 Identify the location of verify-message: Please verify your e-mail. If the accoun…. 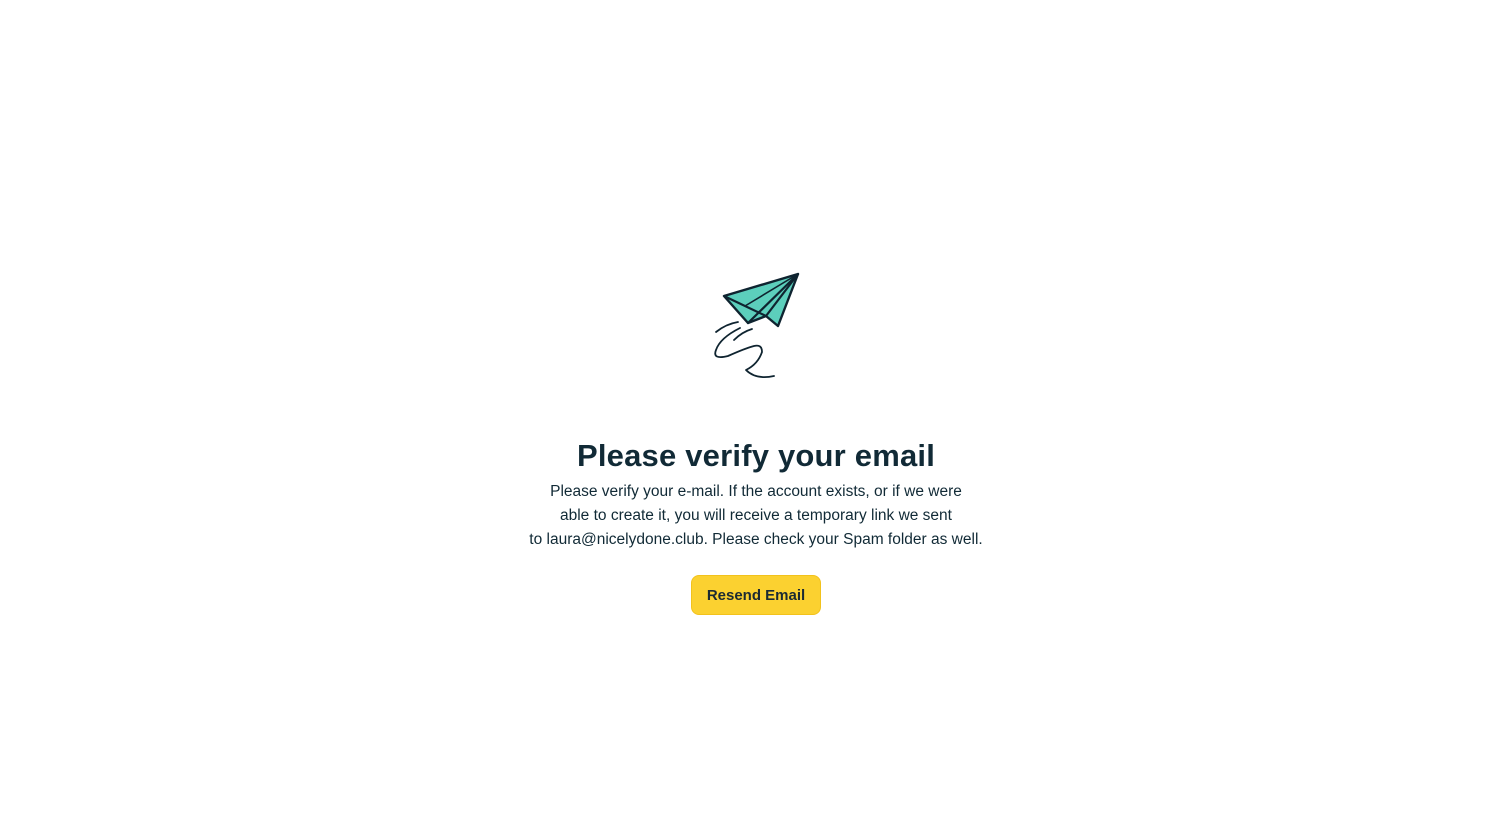
(756, 516).